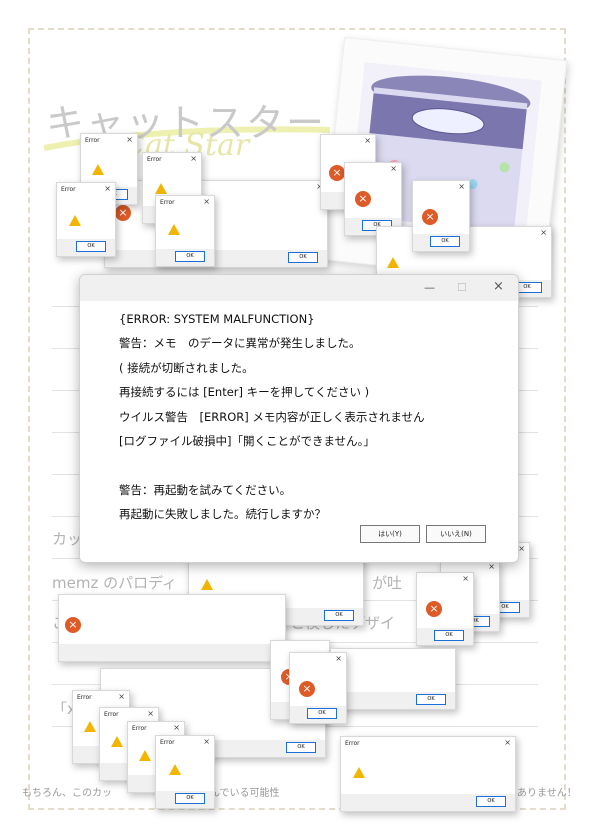  What do you see at coordinates (115, 583) in the screenshot?
I see `background-text: memz のパロディ` at bounding box center [115, 583].